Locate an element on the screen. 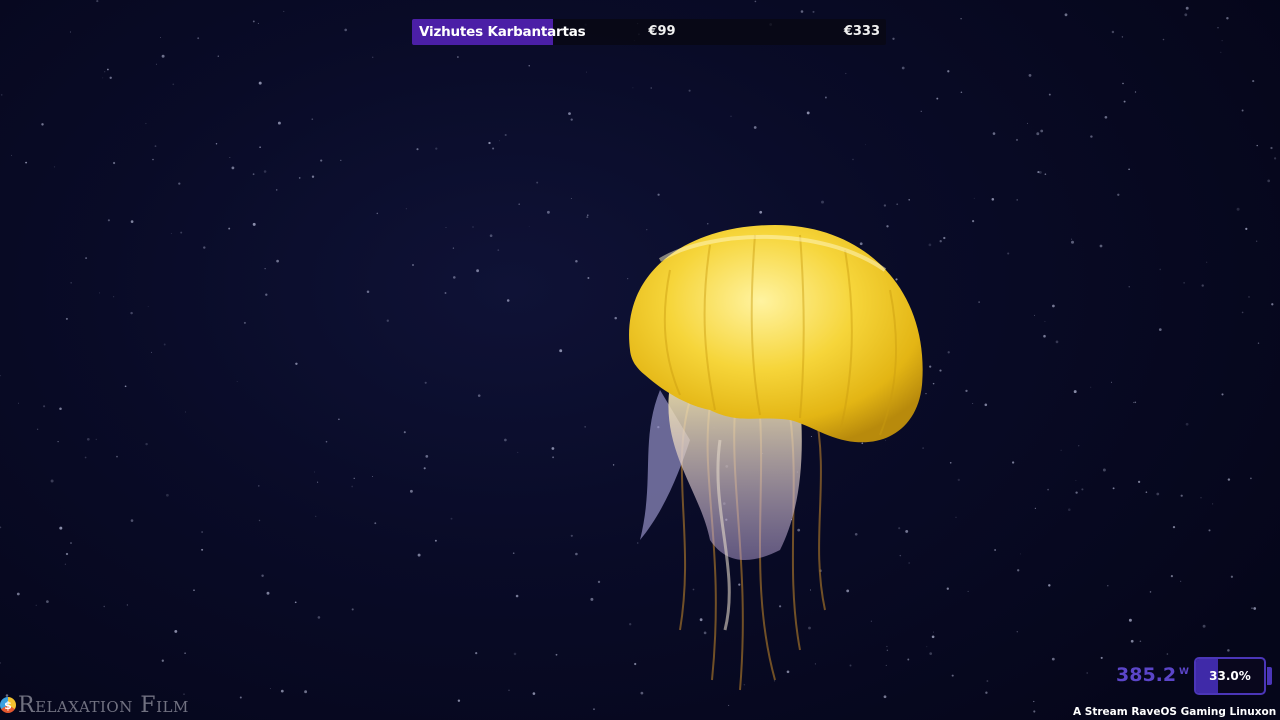 The image size is (1280, 720). donation-goal-current: €99 is located at coordinates (662, 31).